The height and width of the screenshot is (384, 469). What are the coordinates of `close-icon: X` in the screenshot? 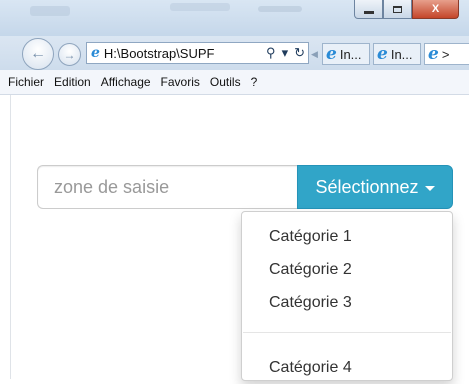 It's located at (435, 9).